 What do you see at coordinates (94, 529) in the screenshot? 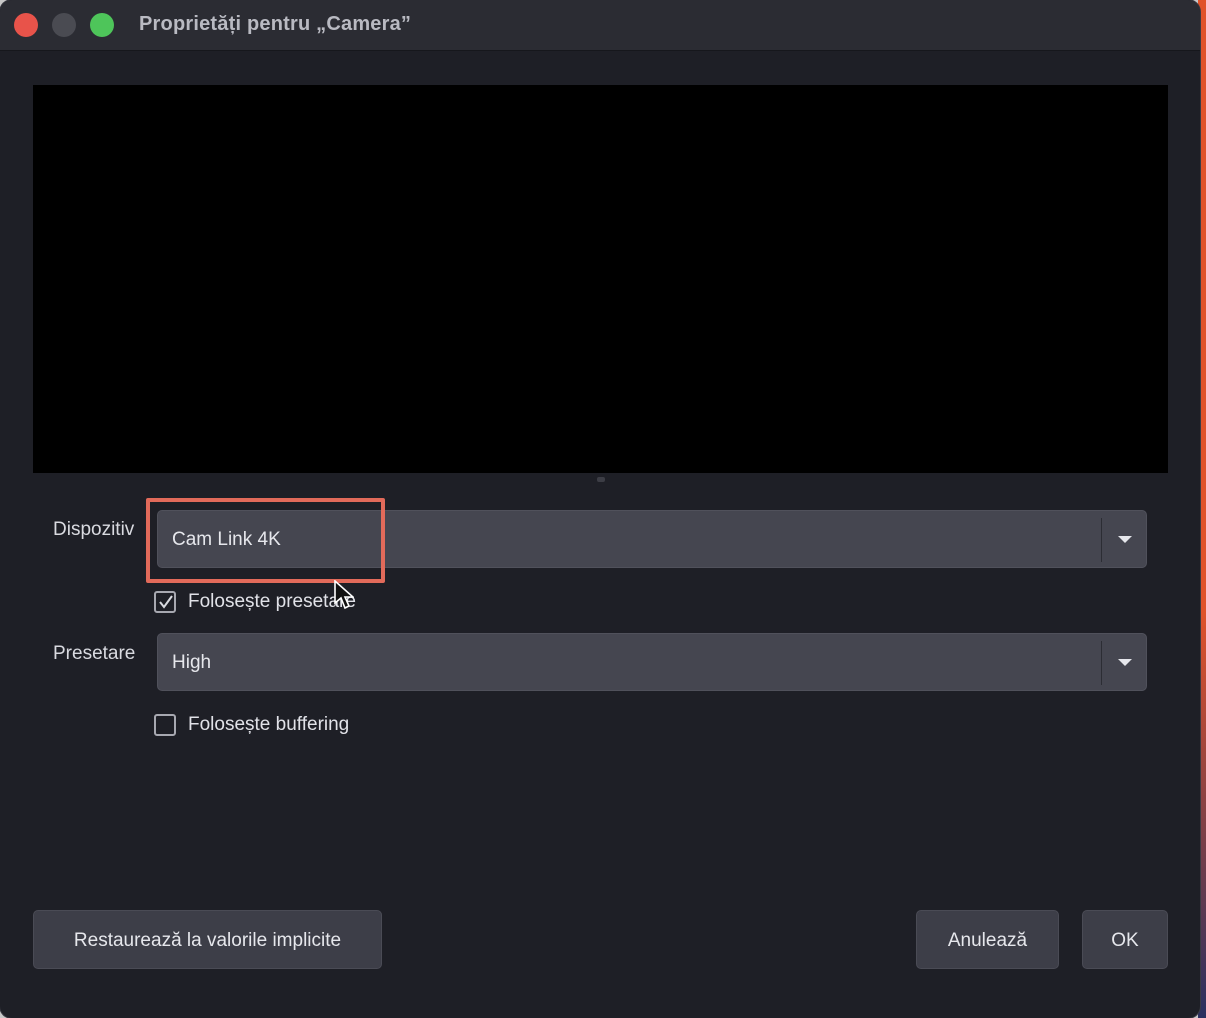
I see `device-label: Dispozitiv` at bounding box center [94, 529].